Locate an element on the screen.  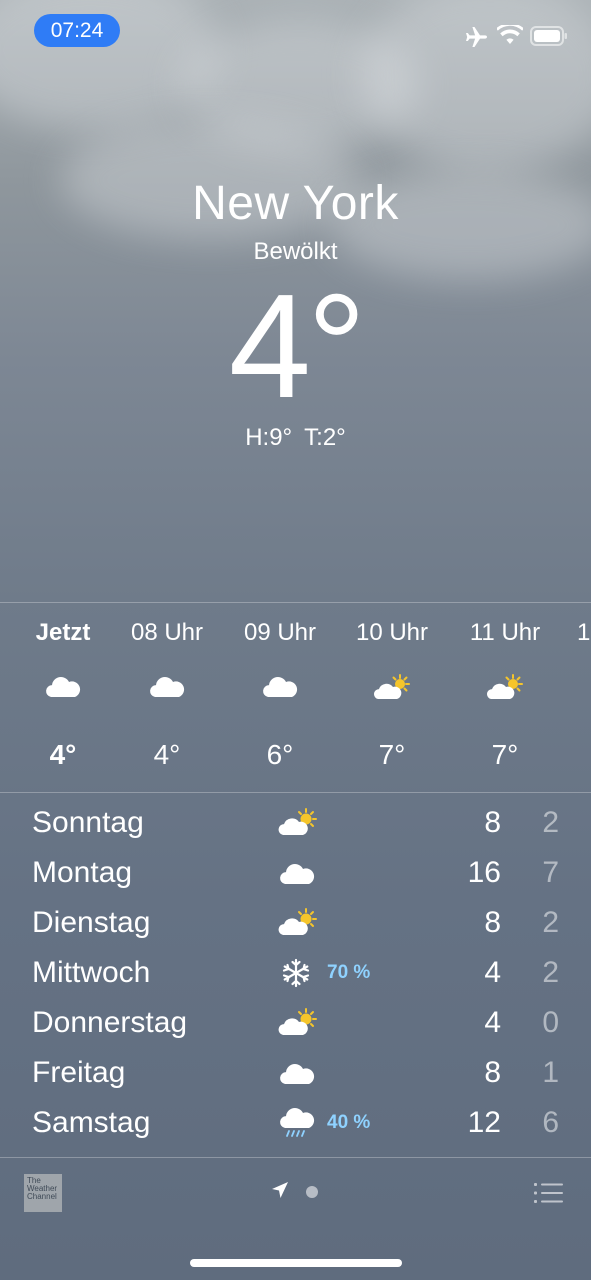
current-temperature: 4° is located at coordinates (297, 346).